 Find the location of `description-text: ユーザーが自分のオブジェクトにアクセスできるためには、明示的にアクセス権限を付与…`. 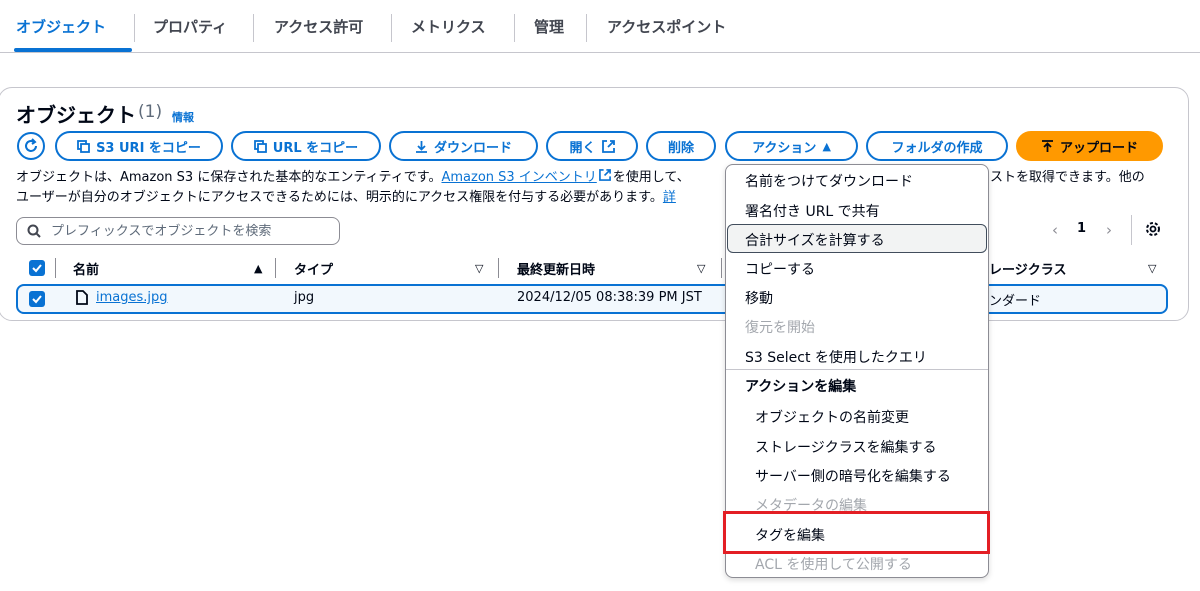

description-text: ユーザーが自分のオブジェクトにアクセスできるためには、明示的にアクセス権限を付与… is located at coordinates (339, 197).